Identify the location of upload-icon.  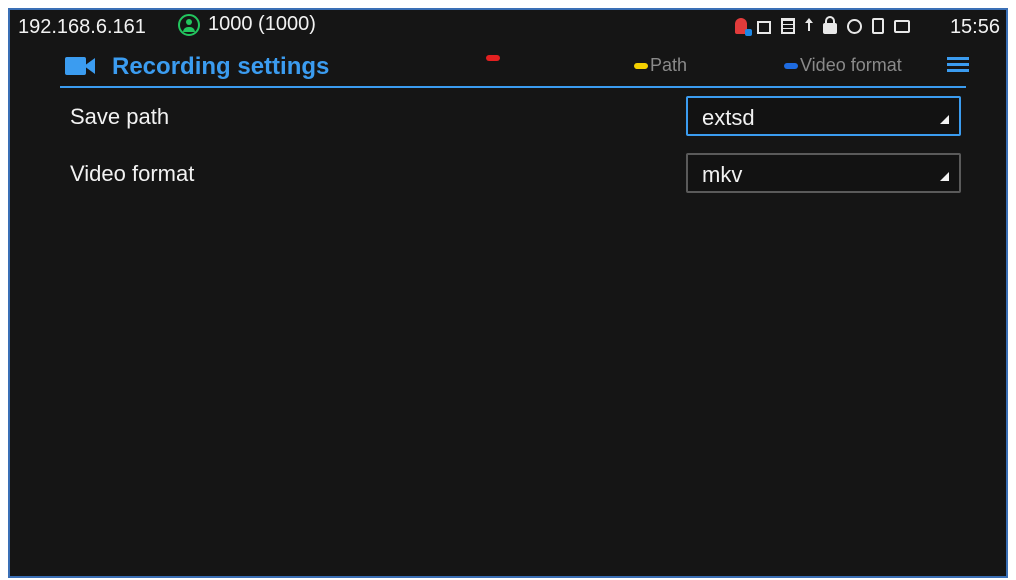
(809, 26).